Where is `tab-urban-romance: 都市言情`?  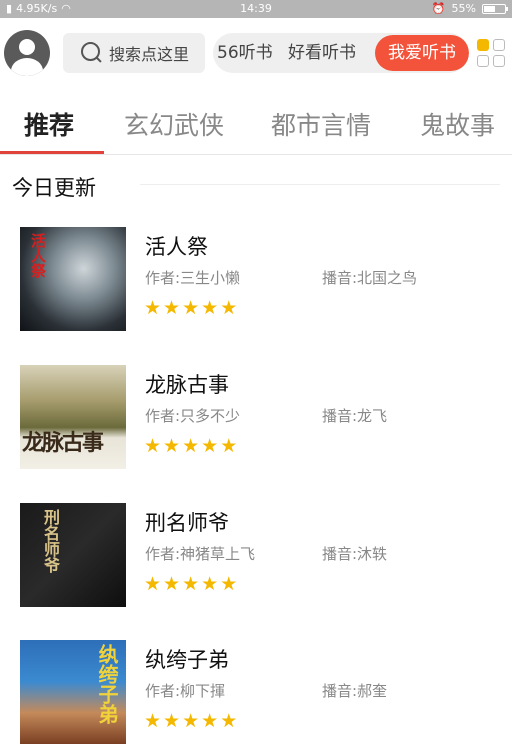
tab-urban-romance: 都市言情 is located at coordinates (321, 124).